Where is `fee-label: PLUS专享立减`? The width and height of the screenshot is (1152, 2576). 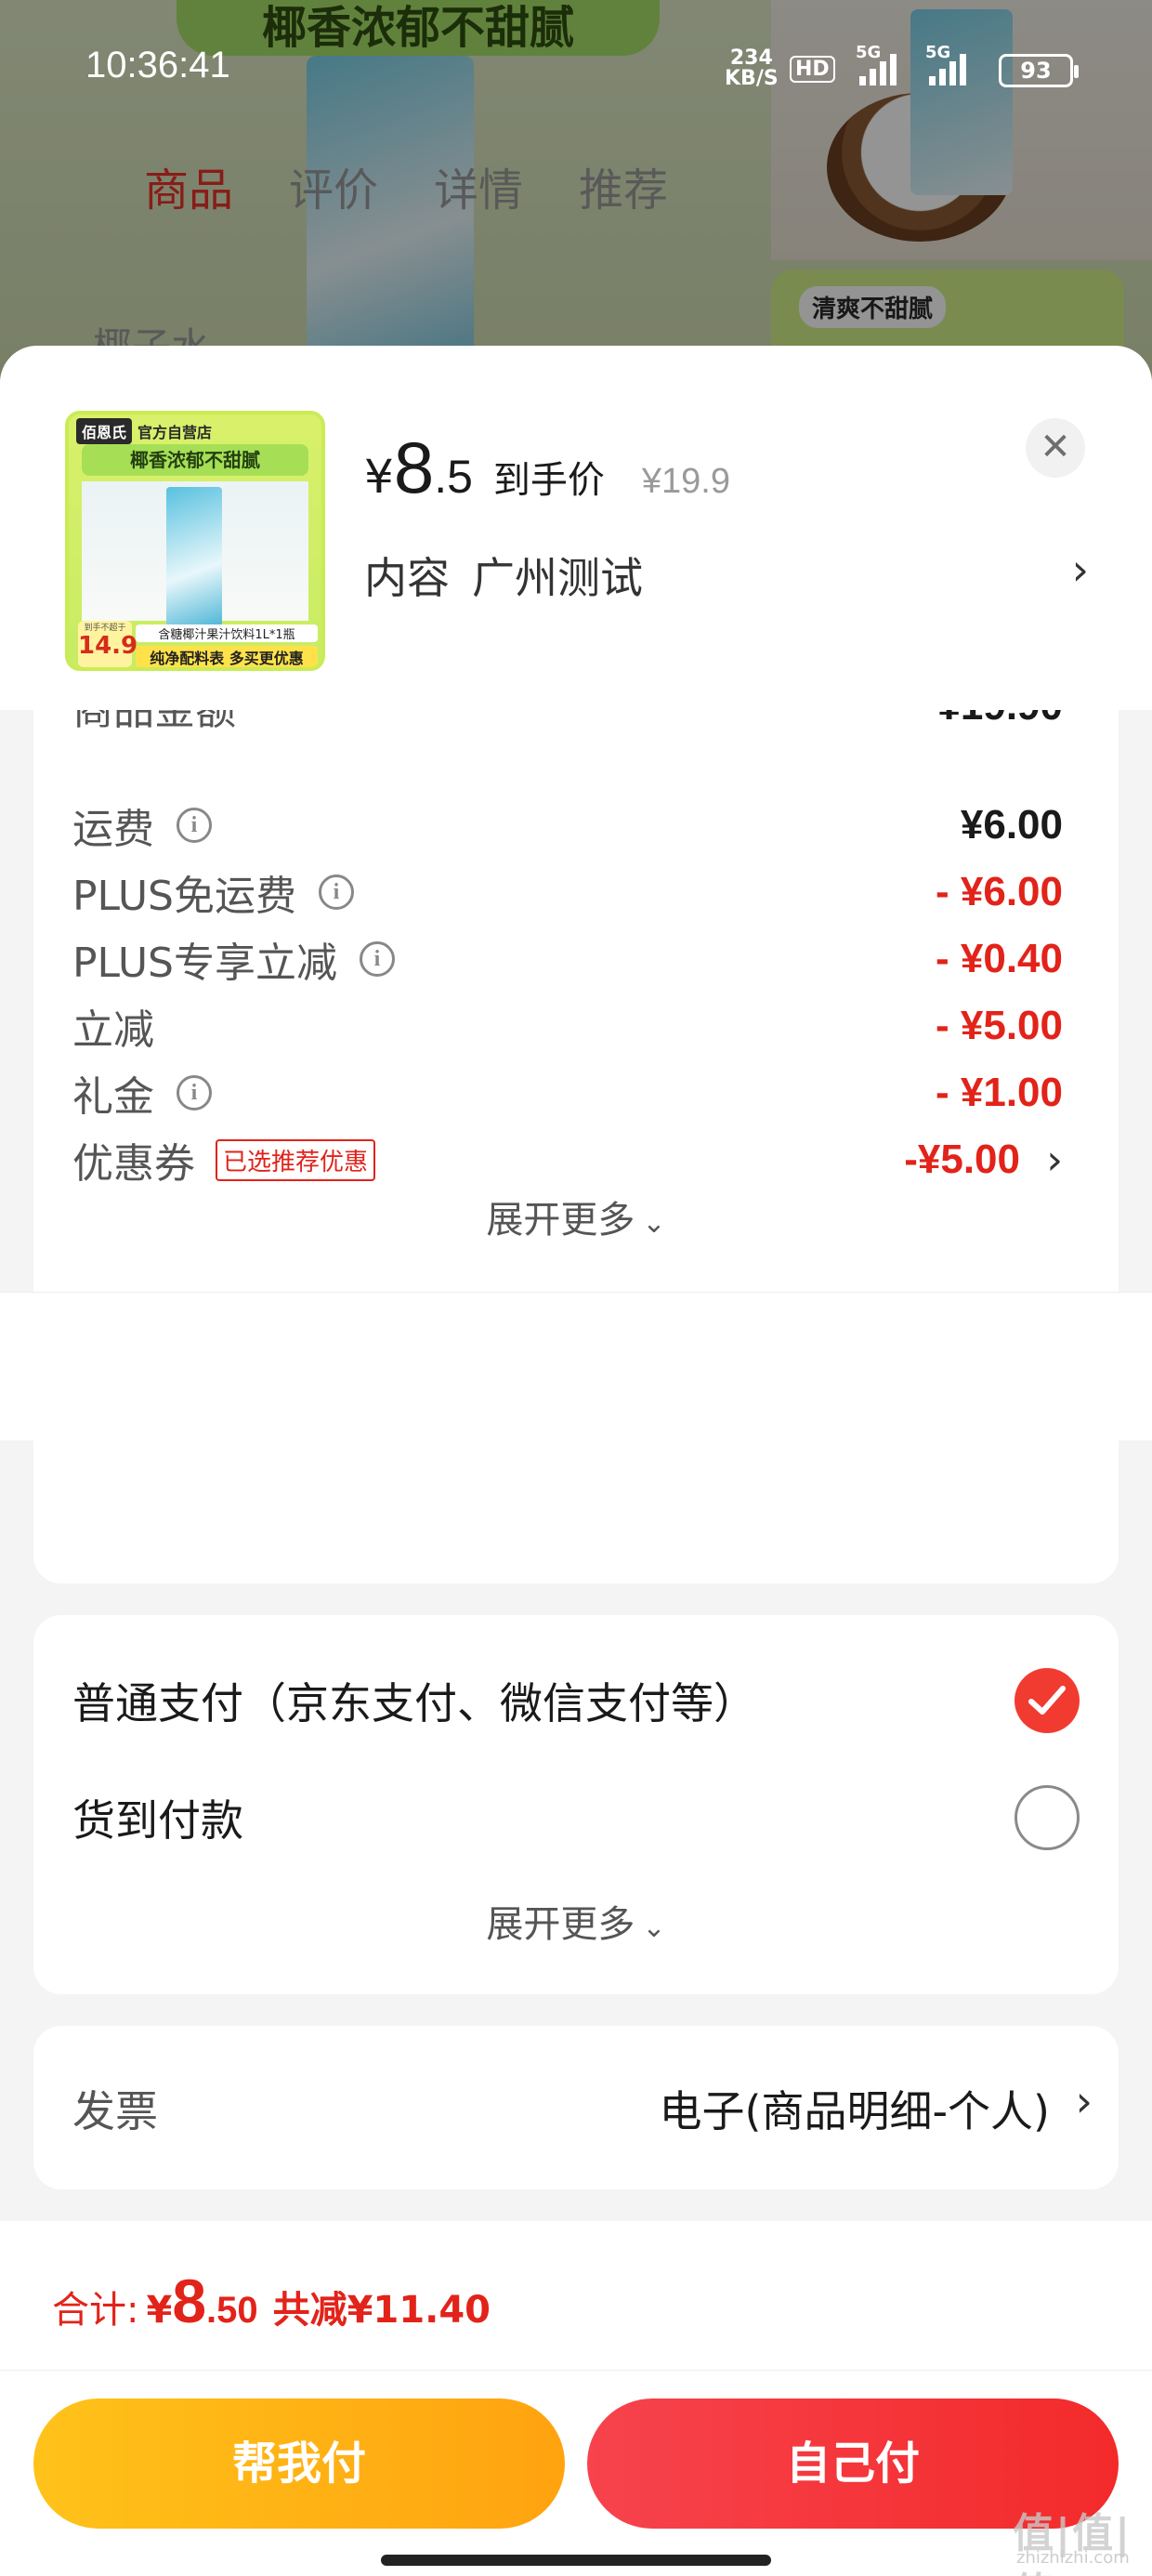
fee-label: PLUS专享立减 is located at coordinates (204, 963).